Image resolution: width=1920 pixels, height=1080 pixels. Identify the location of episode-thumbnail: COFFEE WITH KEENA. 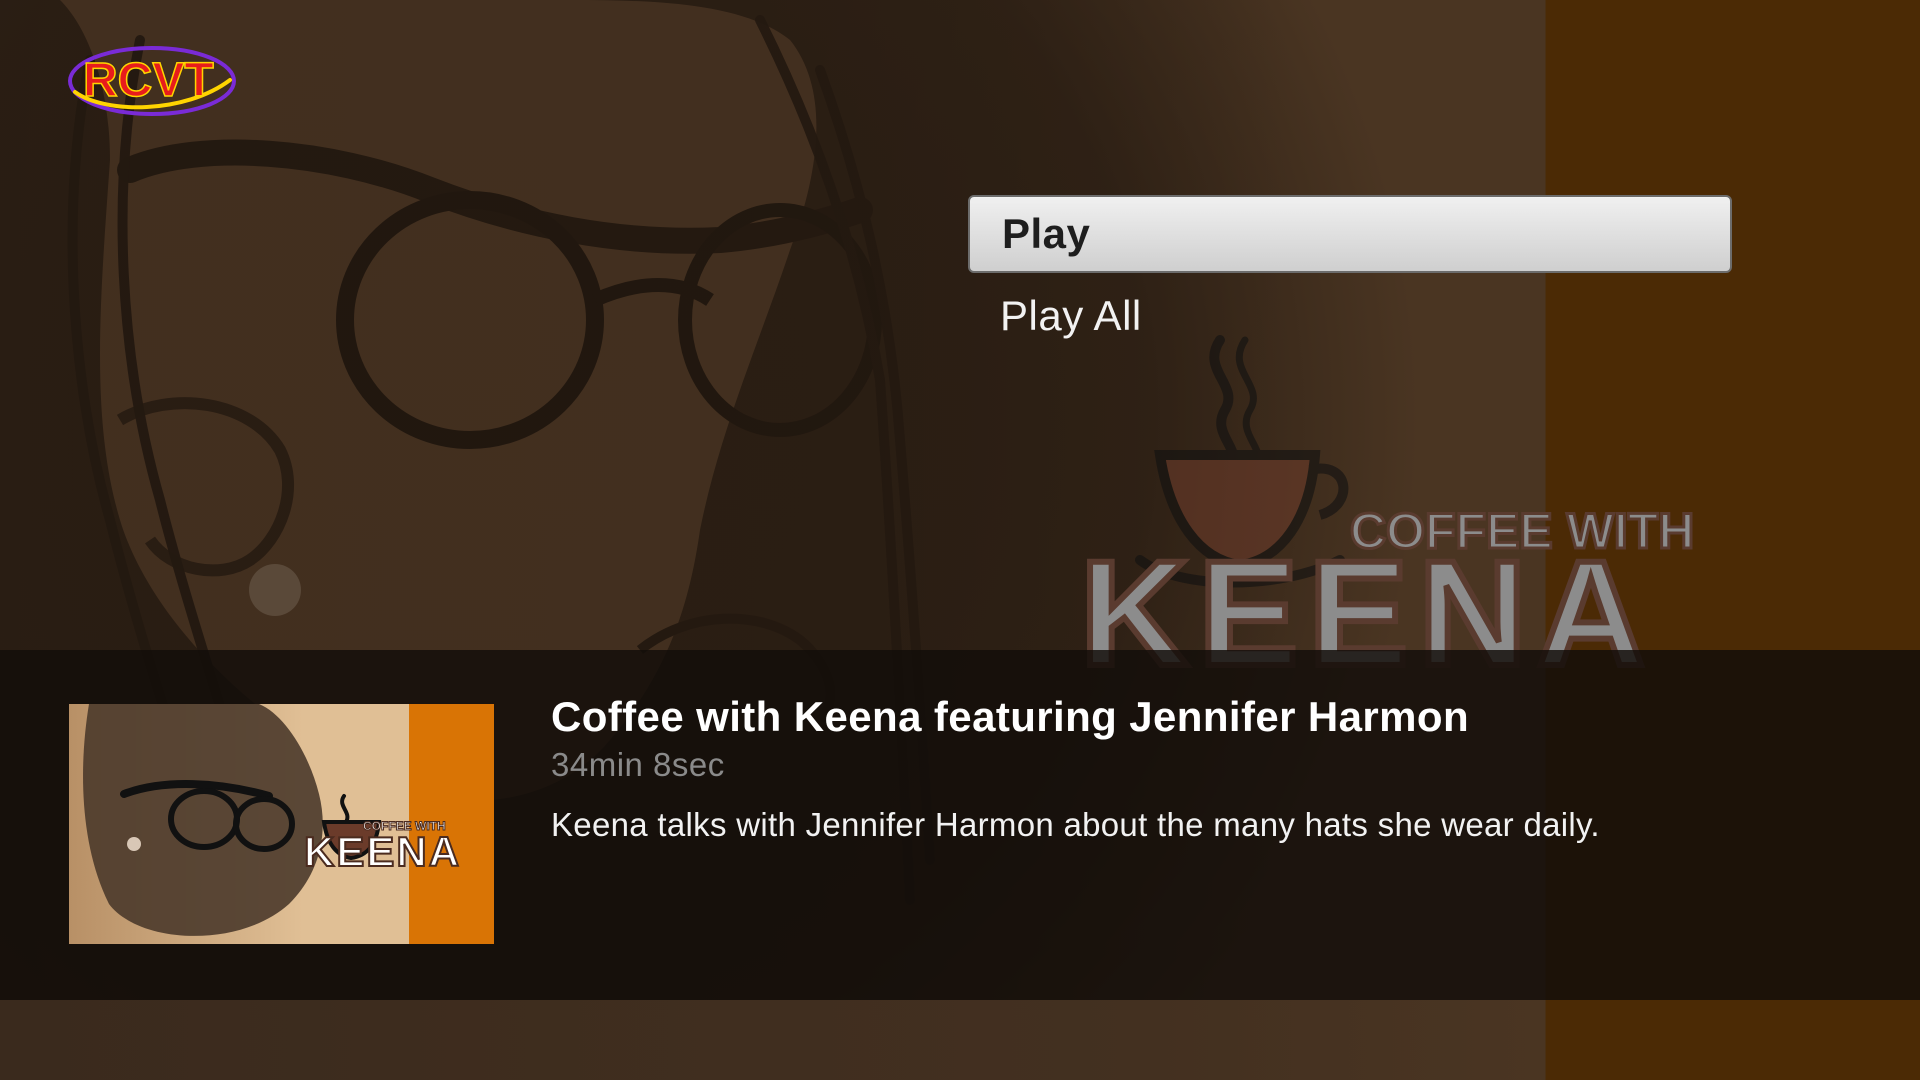
(281, 824).